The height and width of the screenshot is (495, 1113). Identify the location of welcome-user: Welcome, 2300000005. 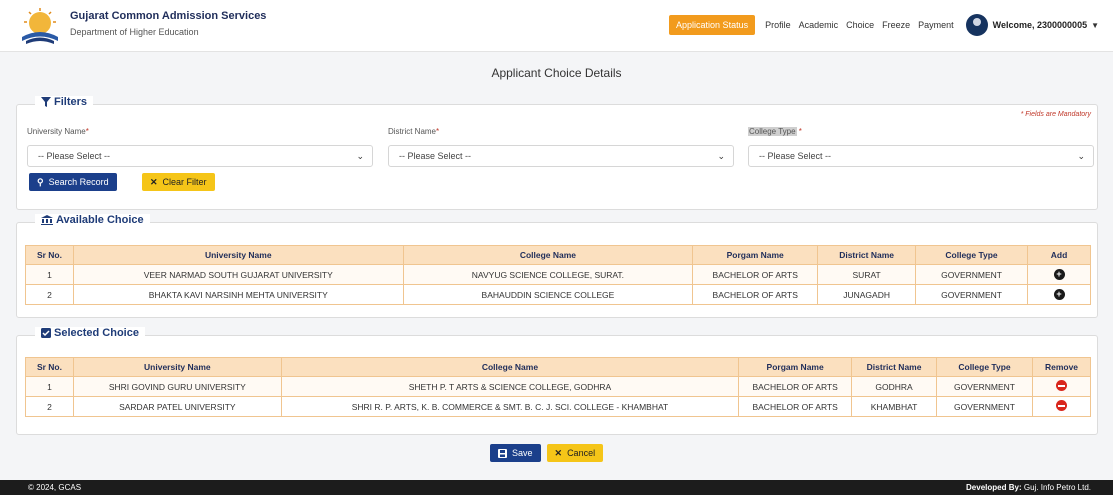
(1040, 25).